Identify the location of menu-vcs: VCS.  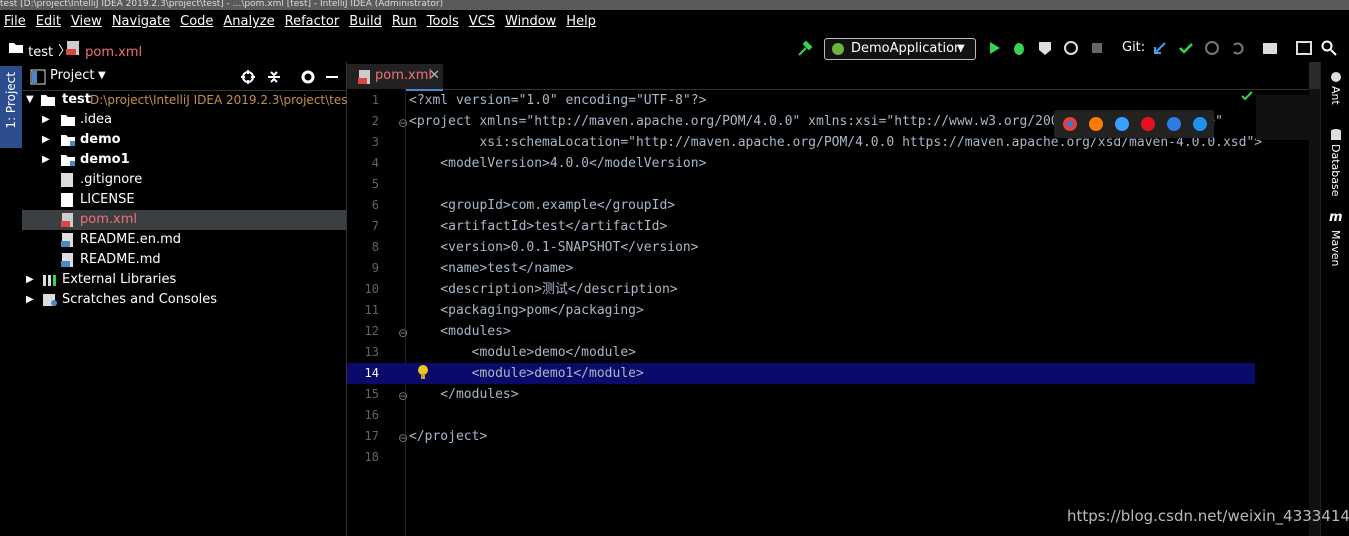
(482, 21).